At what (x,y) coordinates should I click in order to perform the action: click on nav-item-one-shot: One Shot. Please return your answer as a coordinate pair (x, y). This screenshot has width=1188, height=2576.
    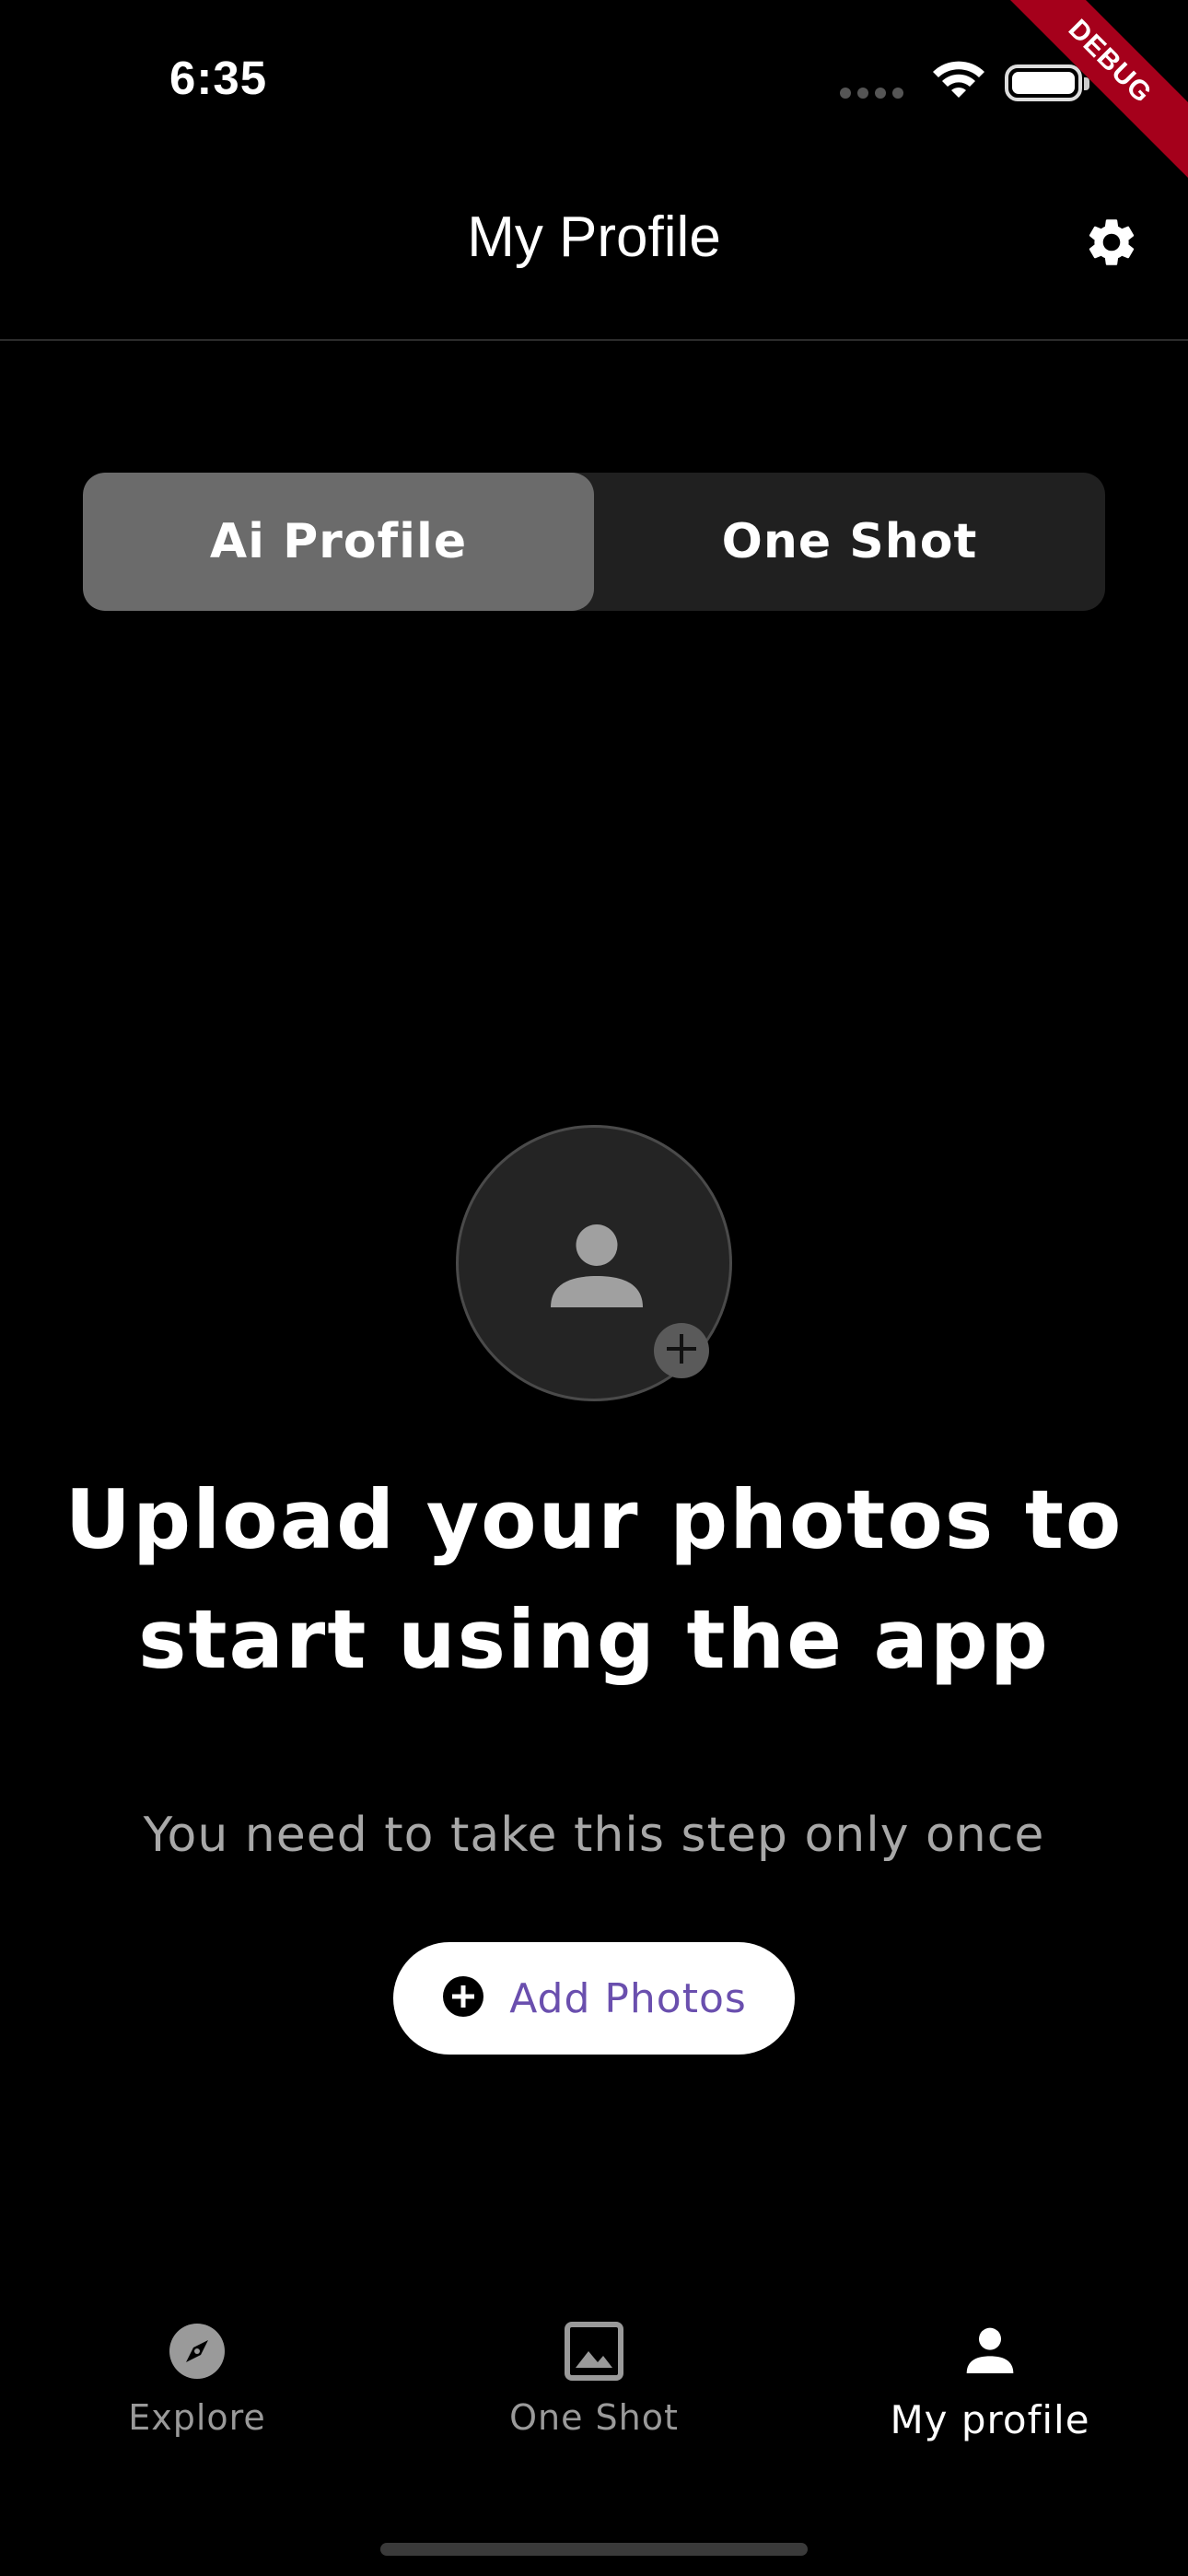
    Looking at the image, I should click on (594, 2391).